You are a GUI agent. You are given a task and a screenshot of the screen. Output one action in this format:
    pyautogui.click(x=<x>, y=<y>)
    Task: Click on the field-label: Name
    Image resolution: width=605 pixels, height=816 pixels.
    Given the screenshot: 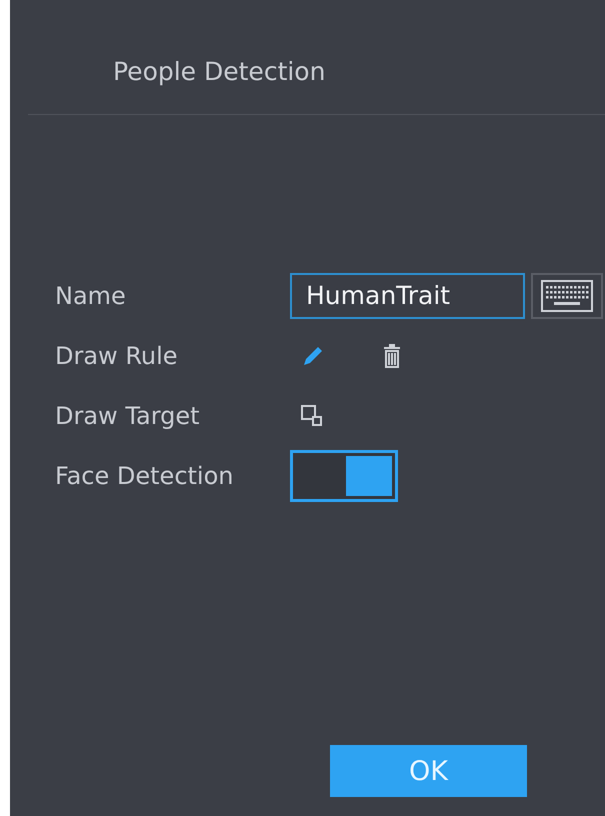 What is the action you would take?
    pyautogui.click(x=90, y=296)
    